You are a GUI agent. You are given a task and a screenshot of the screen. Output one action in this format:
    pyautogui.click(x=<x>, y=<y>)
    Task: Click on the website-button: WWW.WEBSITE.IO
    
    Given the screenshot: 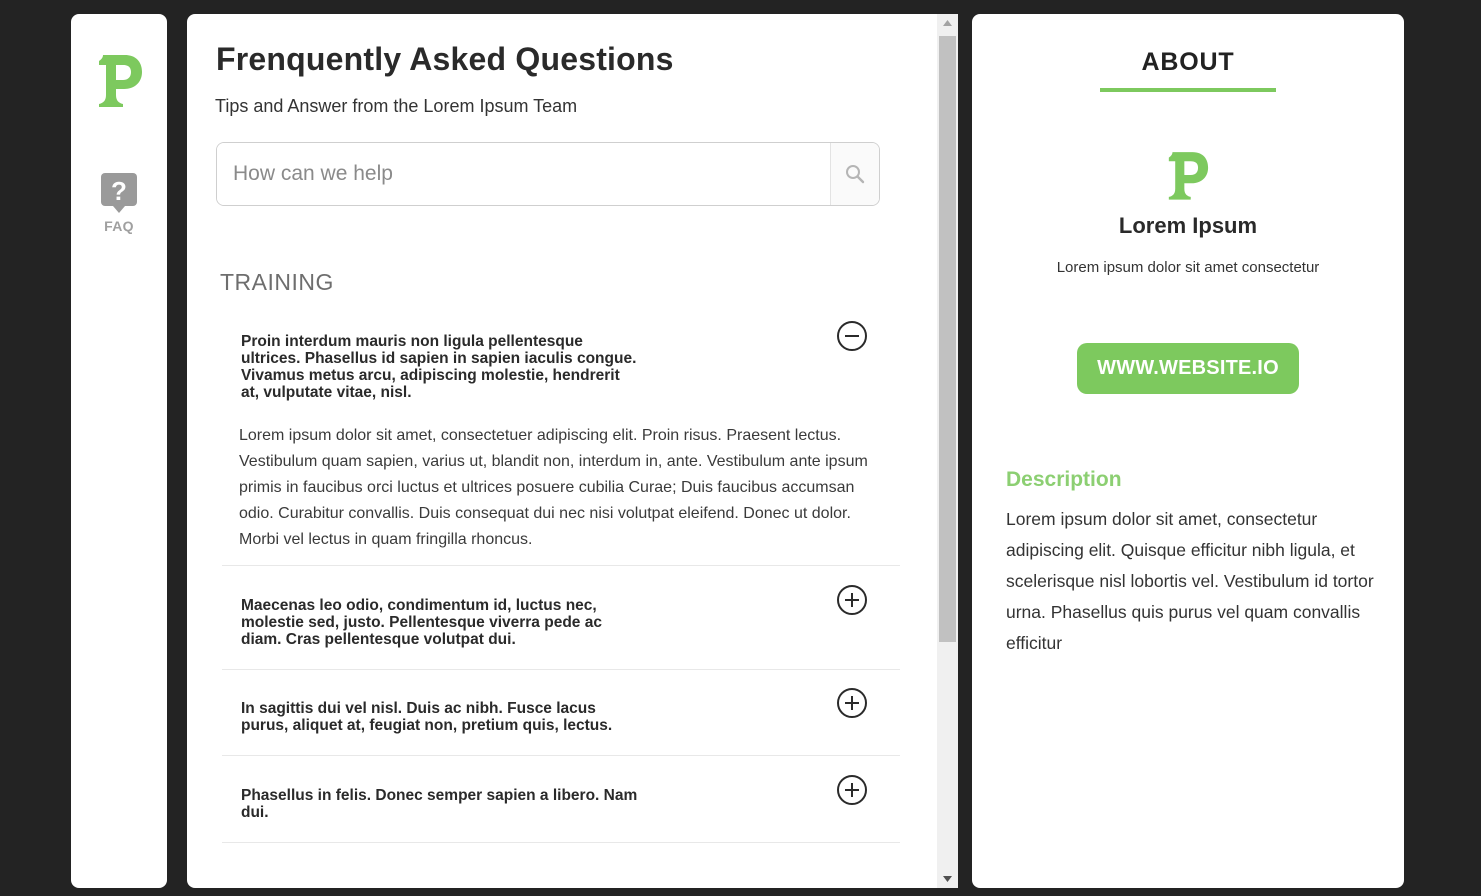 What is the action you would take?
    pyautogui.click(x=1188, y=368)
    